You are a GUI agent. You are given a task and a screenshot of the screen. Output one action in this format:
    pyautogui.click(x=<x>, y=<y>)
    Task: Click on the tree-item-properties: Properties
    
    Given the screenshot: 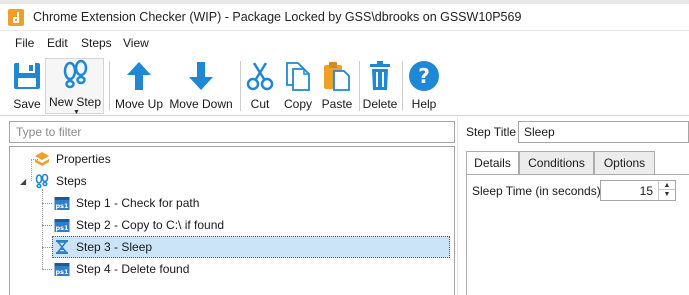 What is the action you would take?
    pyautogui.click(x=102, y=159)
    